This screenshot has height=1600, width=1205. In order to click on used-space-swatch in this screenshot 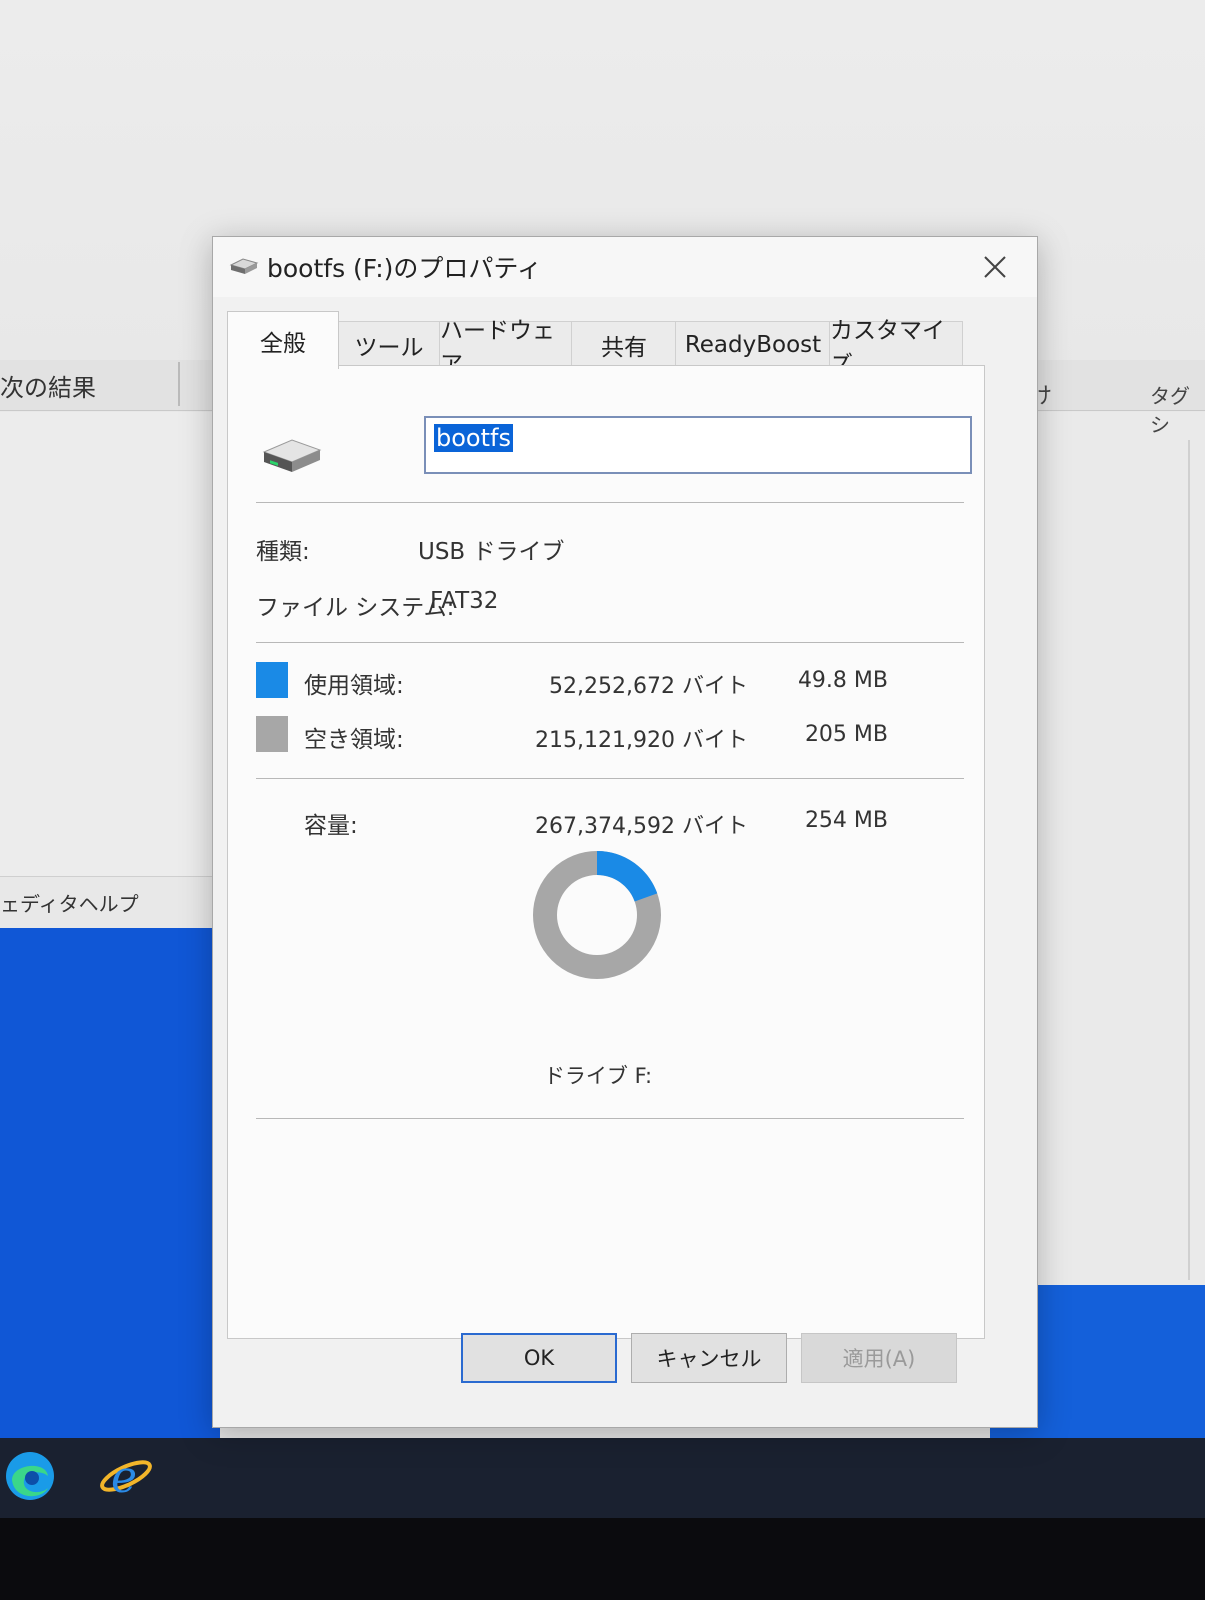, I will do `click(272, 680)`.